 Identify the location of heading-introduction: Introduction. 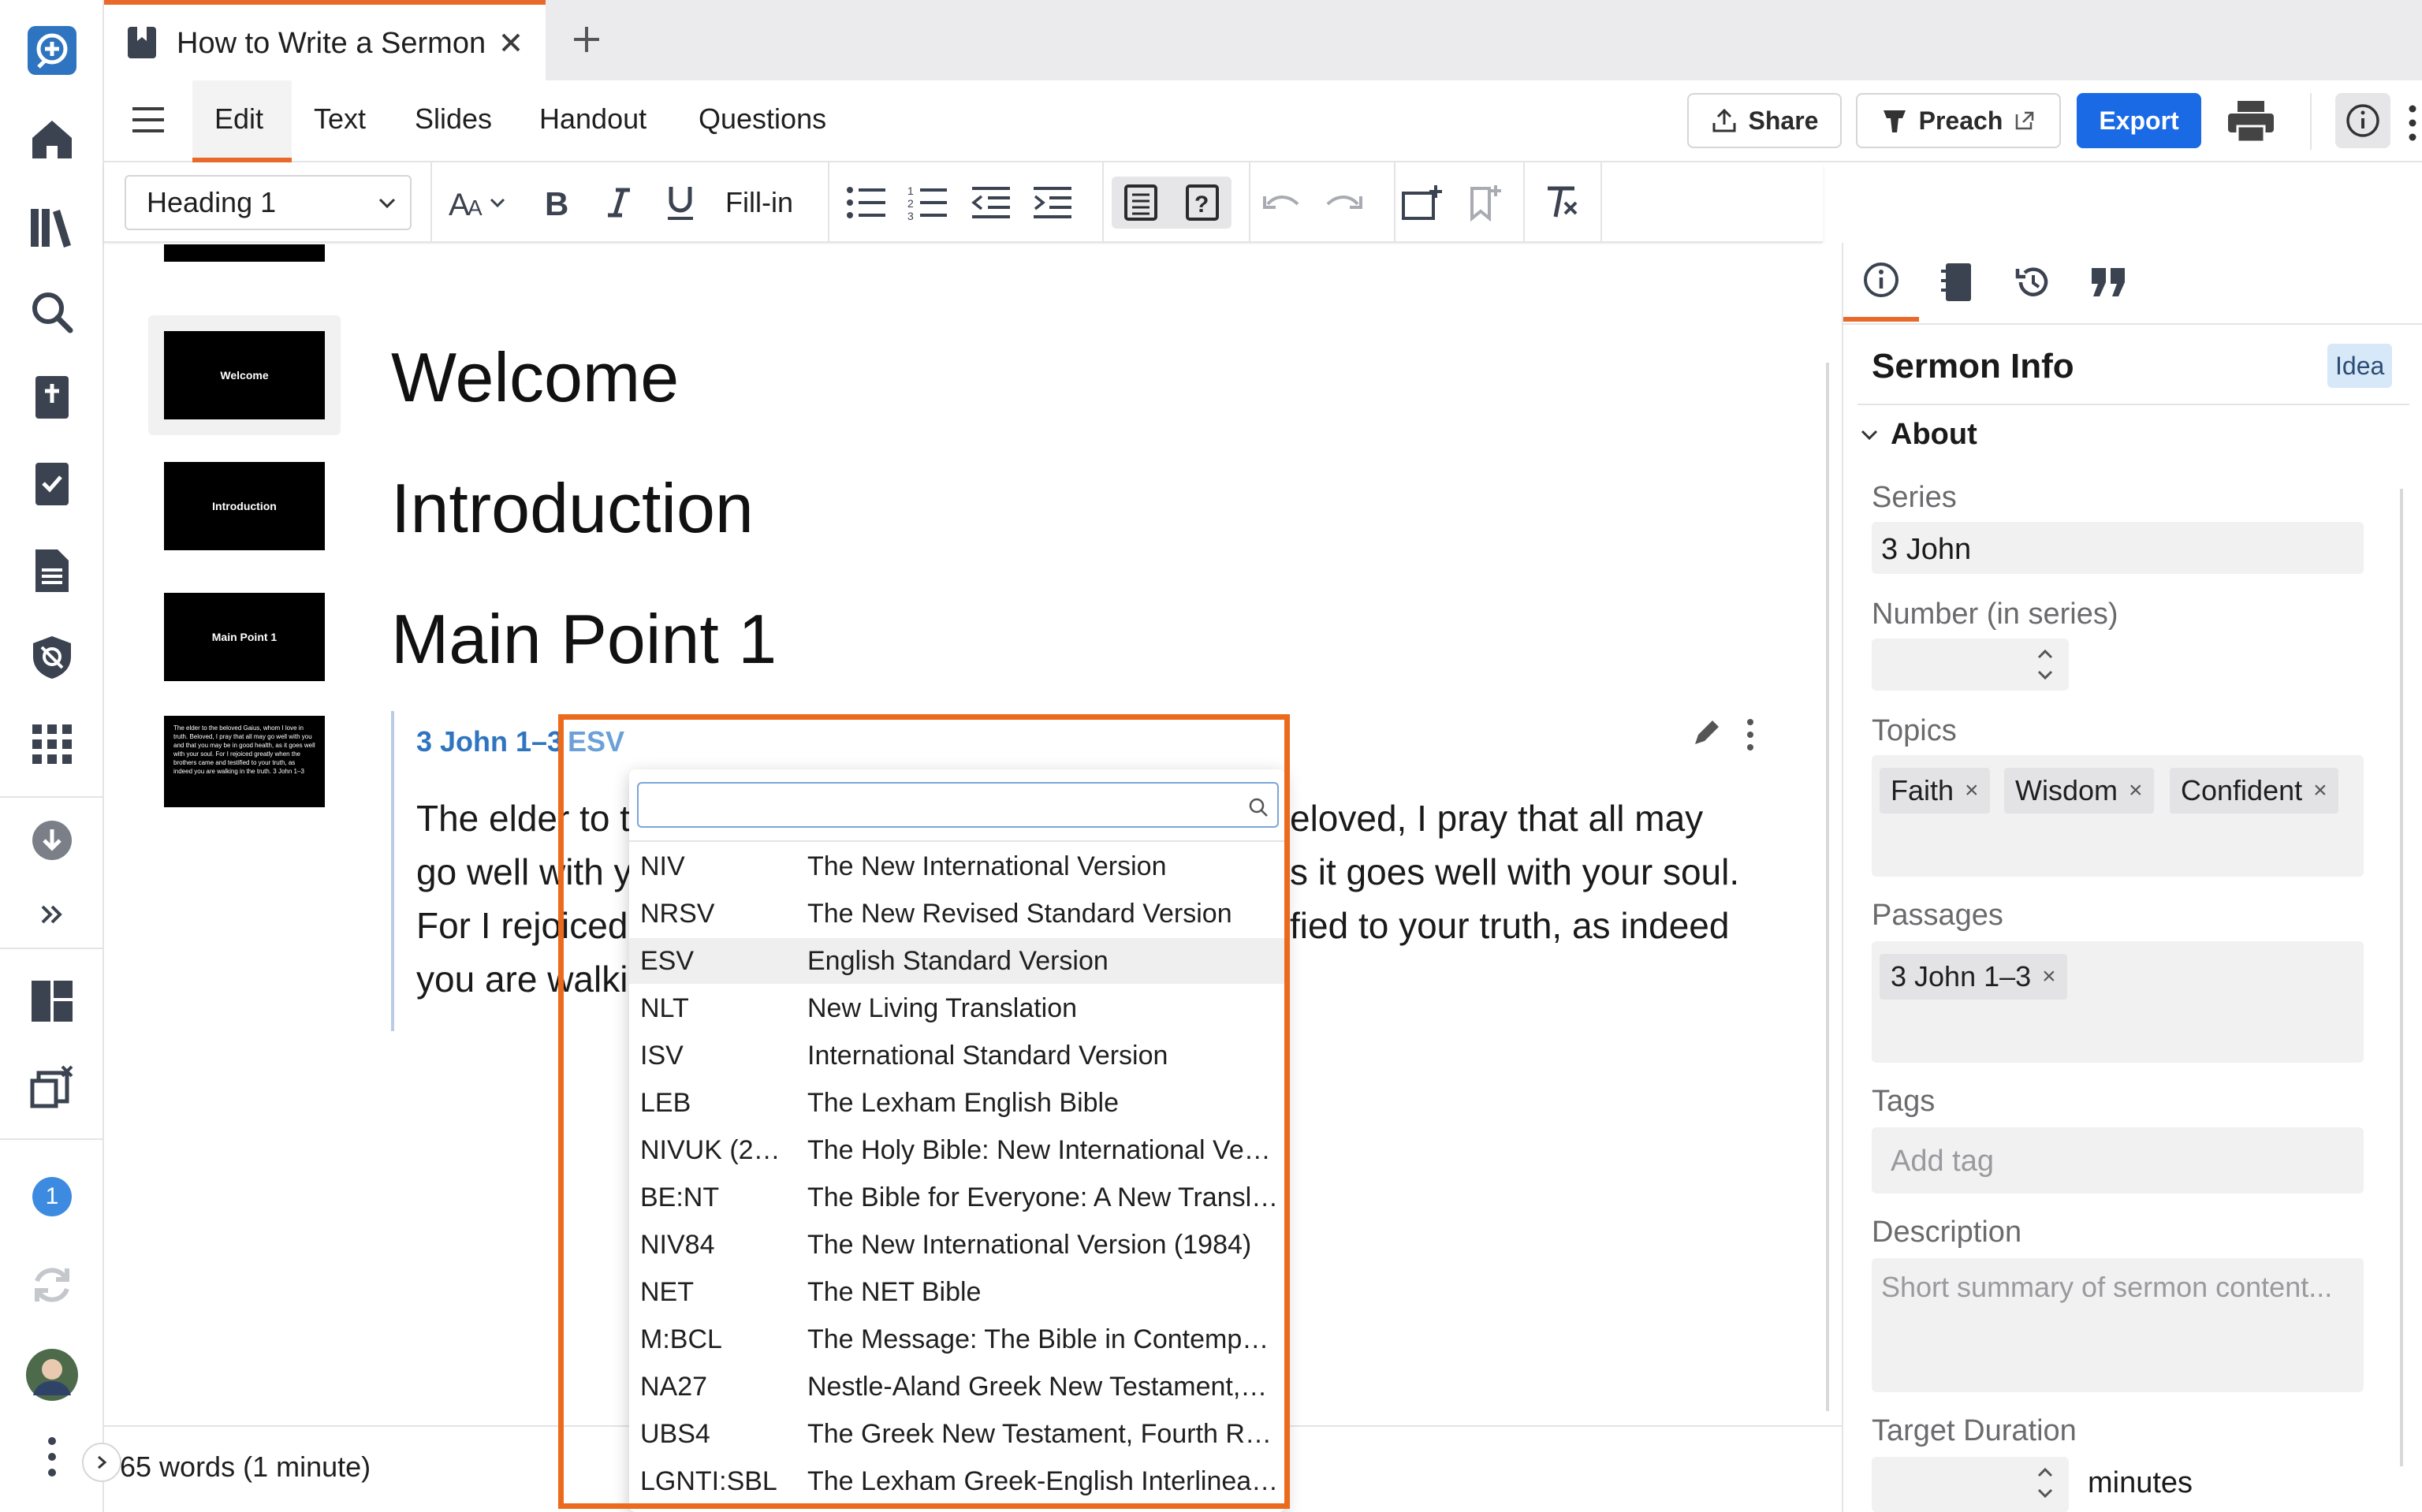
(572, 509).